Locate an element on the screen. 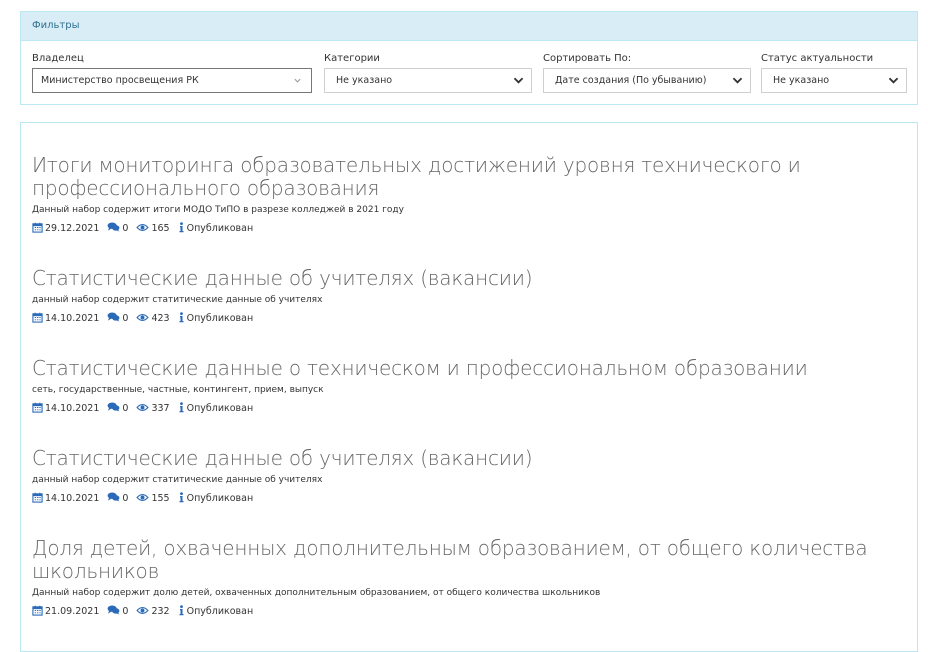 This screenshot has height=652, width=928. views-meta: 337 is located at coordinates (153, 409).